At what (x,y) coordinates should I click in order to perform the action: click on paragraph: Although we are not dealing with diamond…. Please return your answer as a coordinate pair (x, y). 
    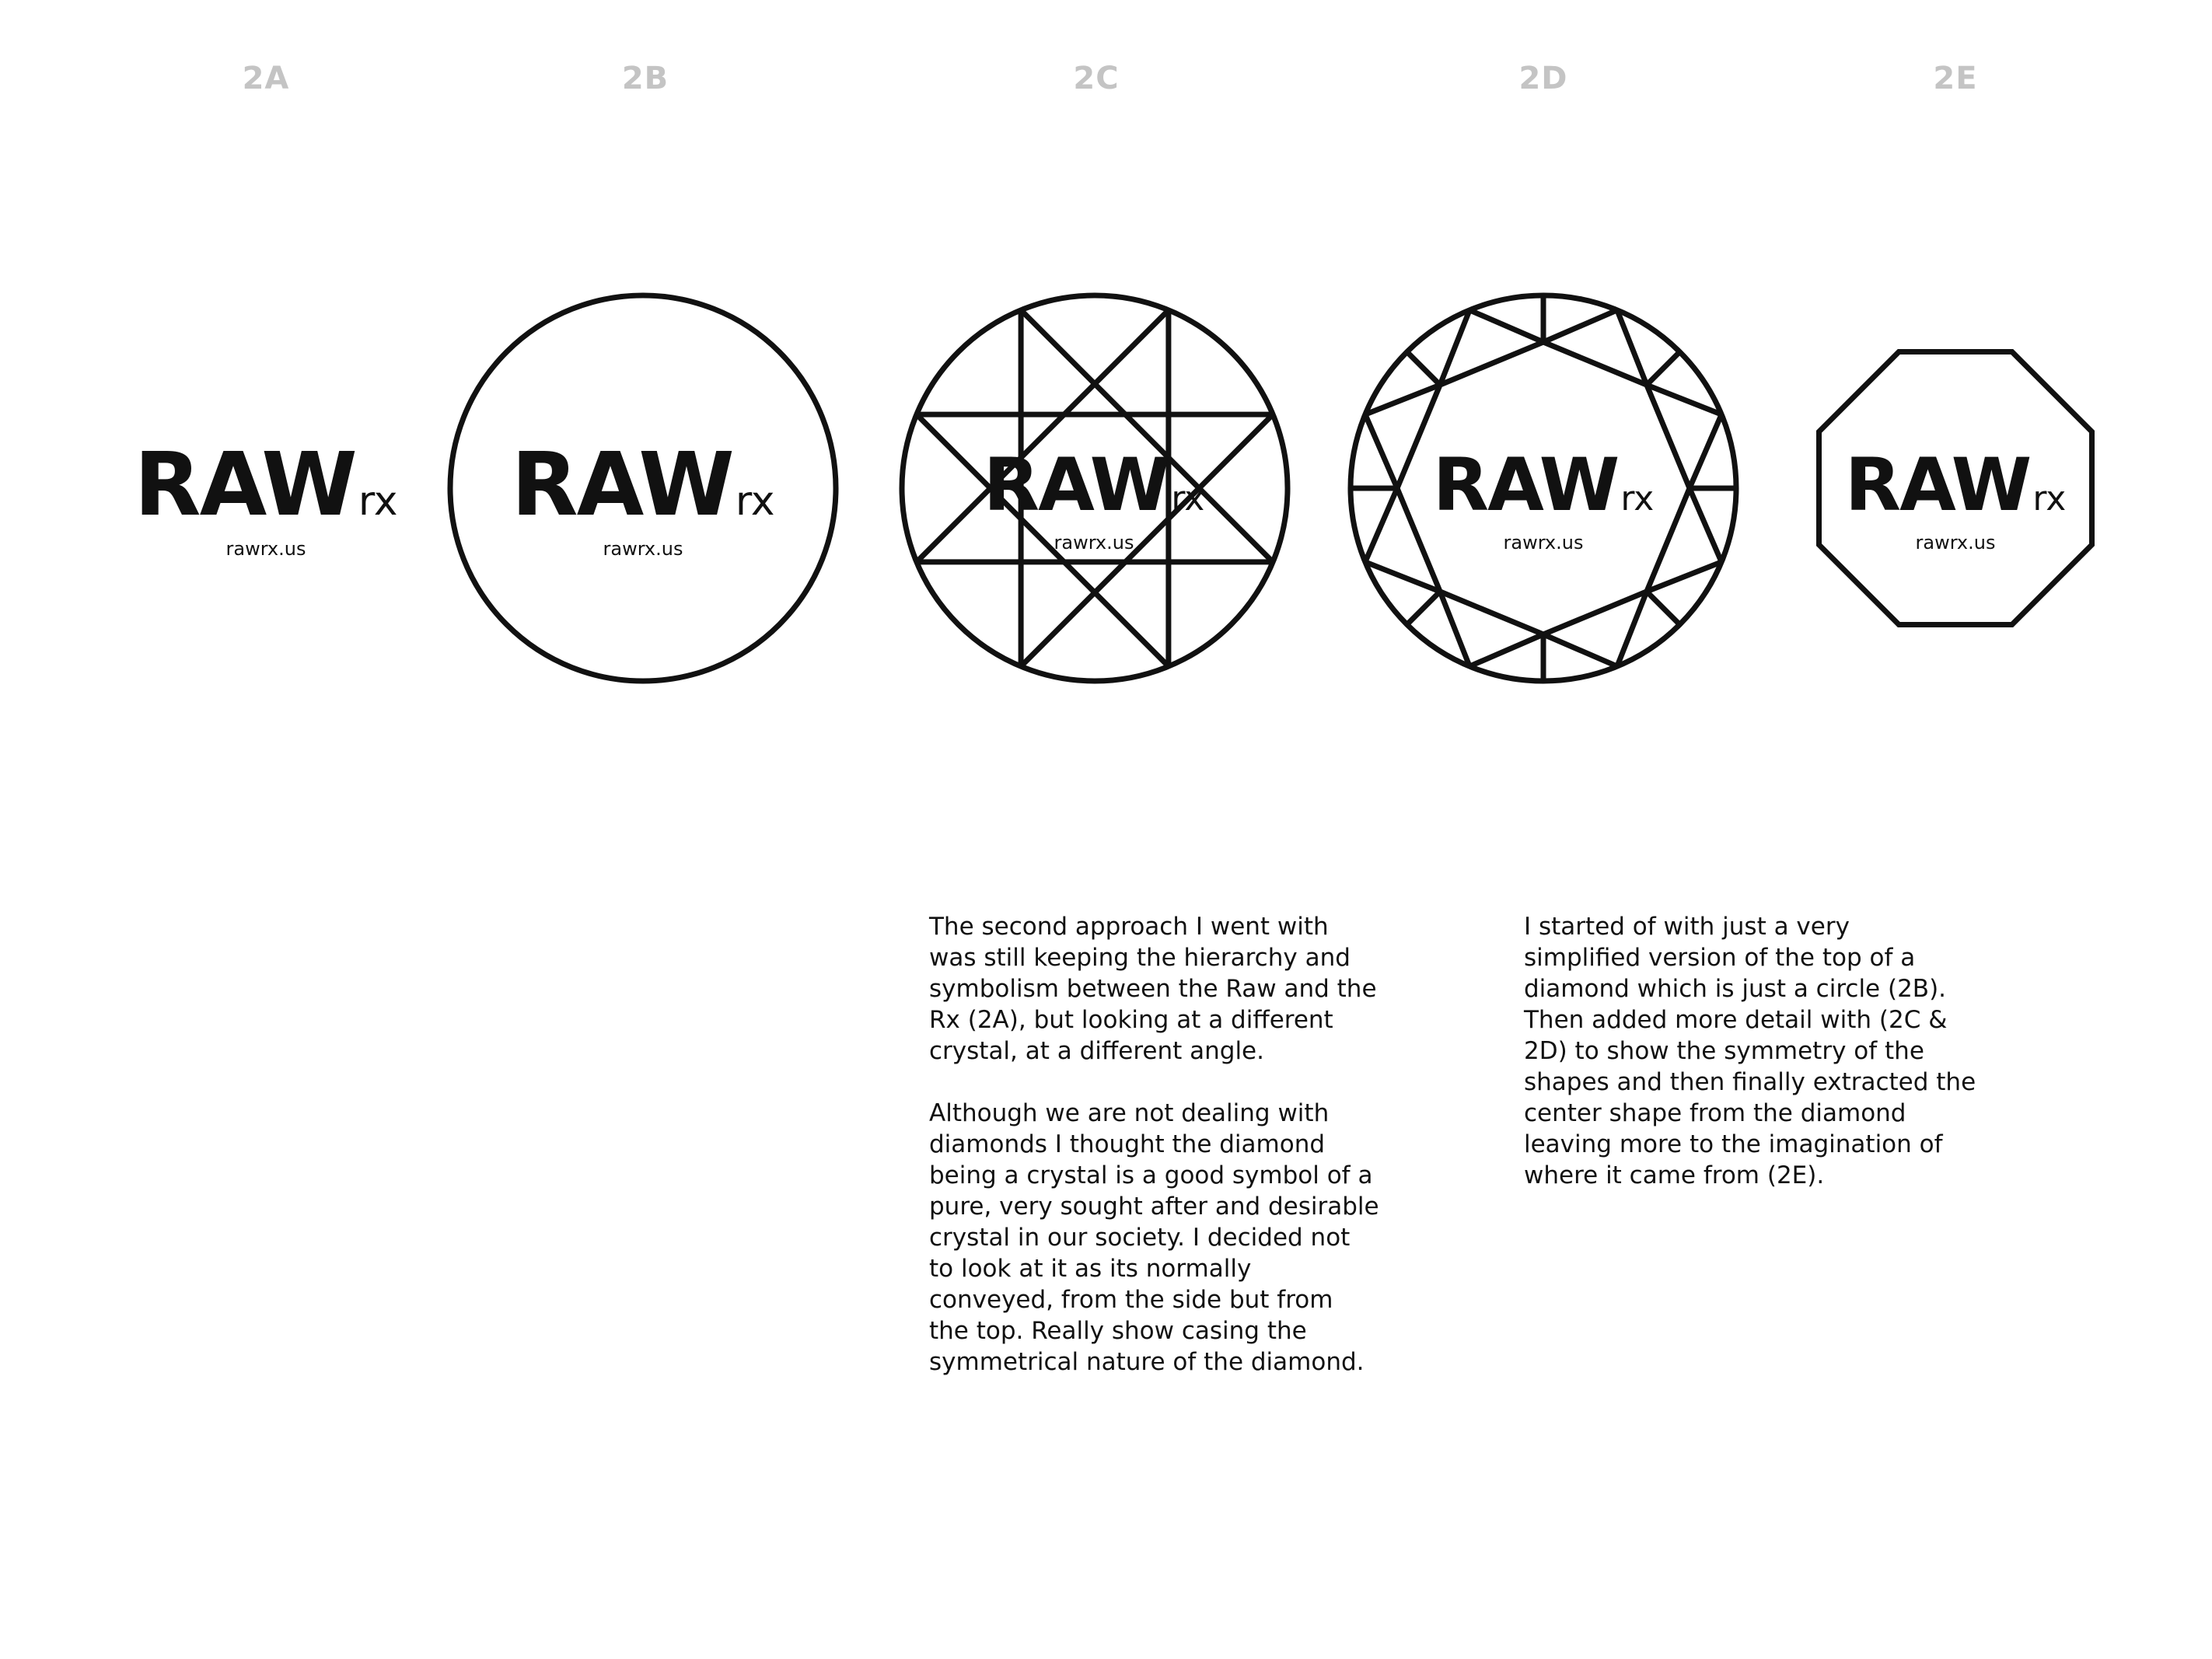
    Looking at the image, I should click on (1154, 1237).